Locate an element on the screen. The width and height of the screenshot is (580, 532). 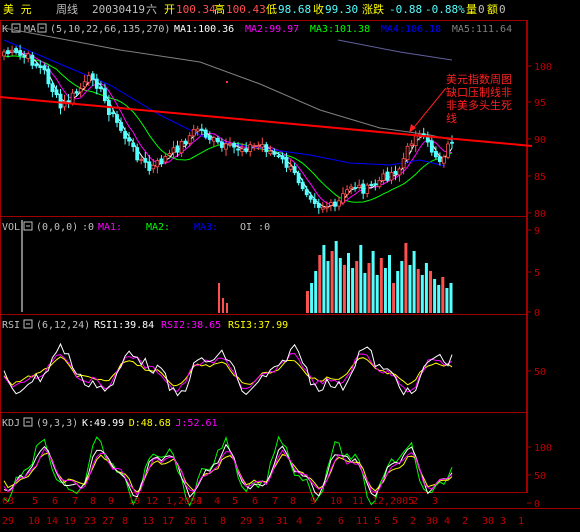
kdj-tick-label: 100 is located at coordinates (543, 448).